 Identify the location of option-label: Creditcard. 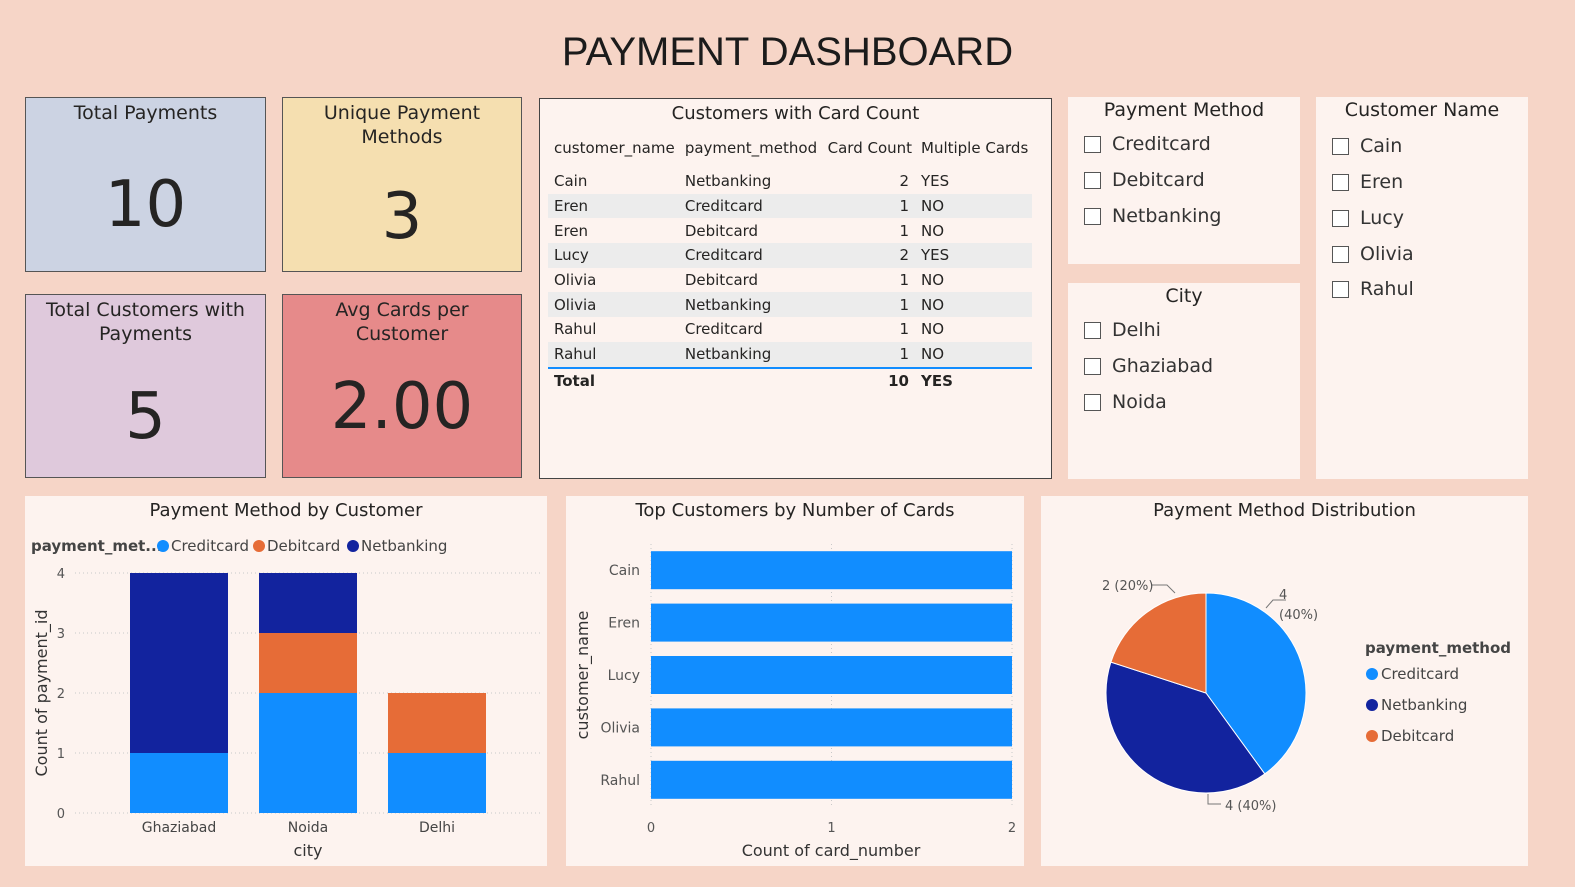
(1161, 144).